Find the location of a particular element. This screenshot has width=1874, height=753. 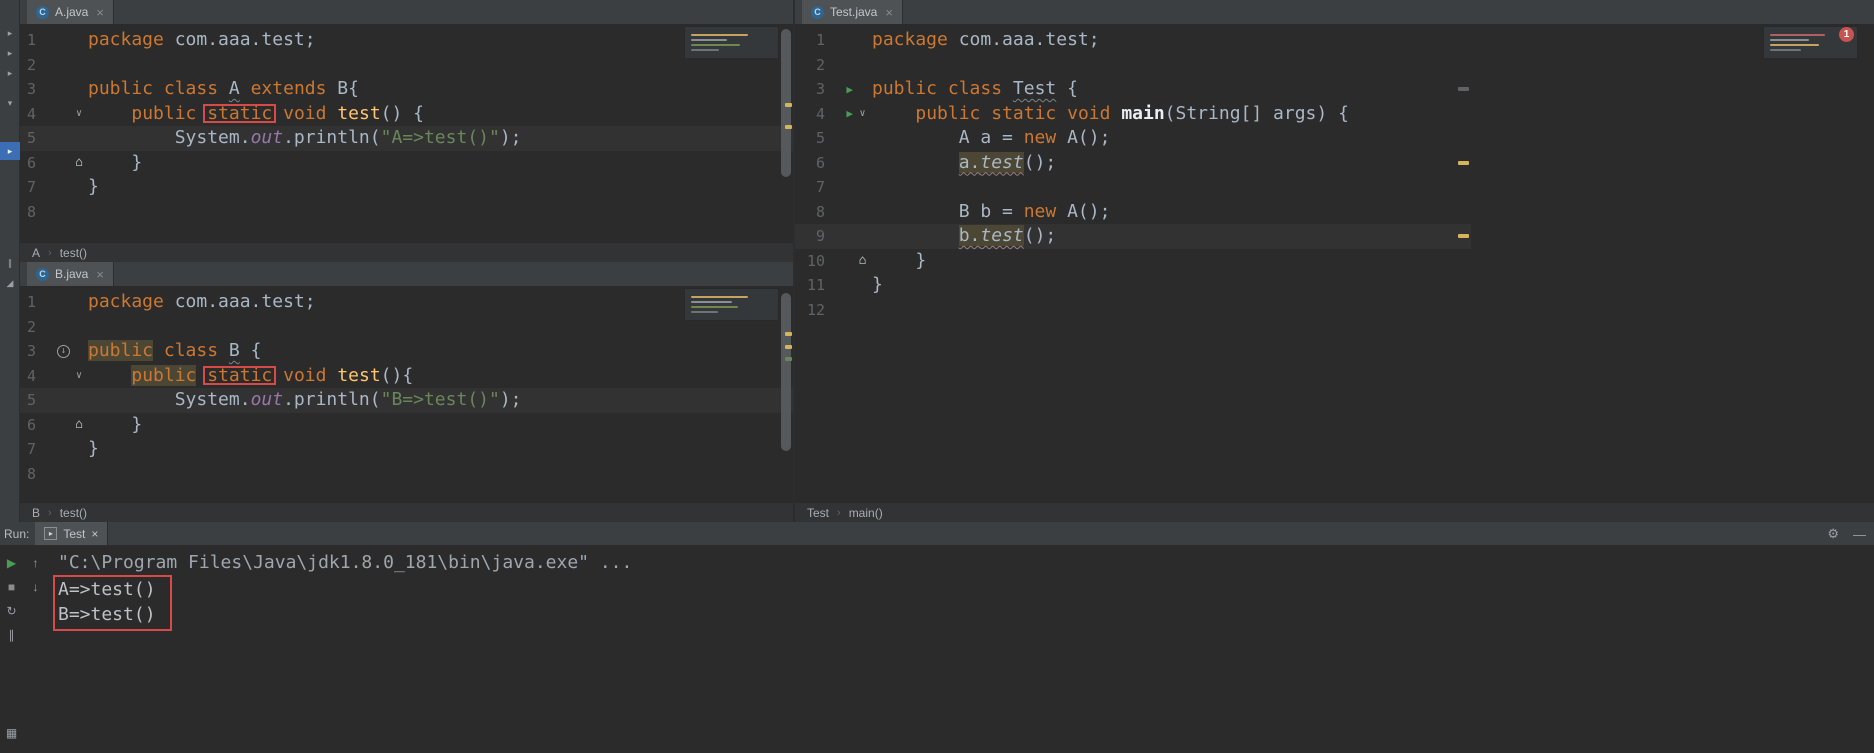

tab-label: B.java is located at coordinates (72, 274).